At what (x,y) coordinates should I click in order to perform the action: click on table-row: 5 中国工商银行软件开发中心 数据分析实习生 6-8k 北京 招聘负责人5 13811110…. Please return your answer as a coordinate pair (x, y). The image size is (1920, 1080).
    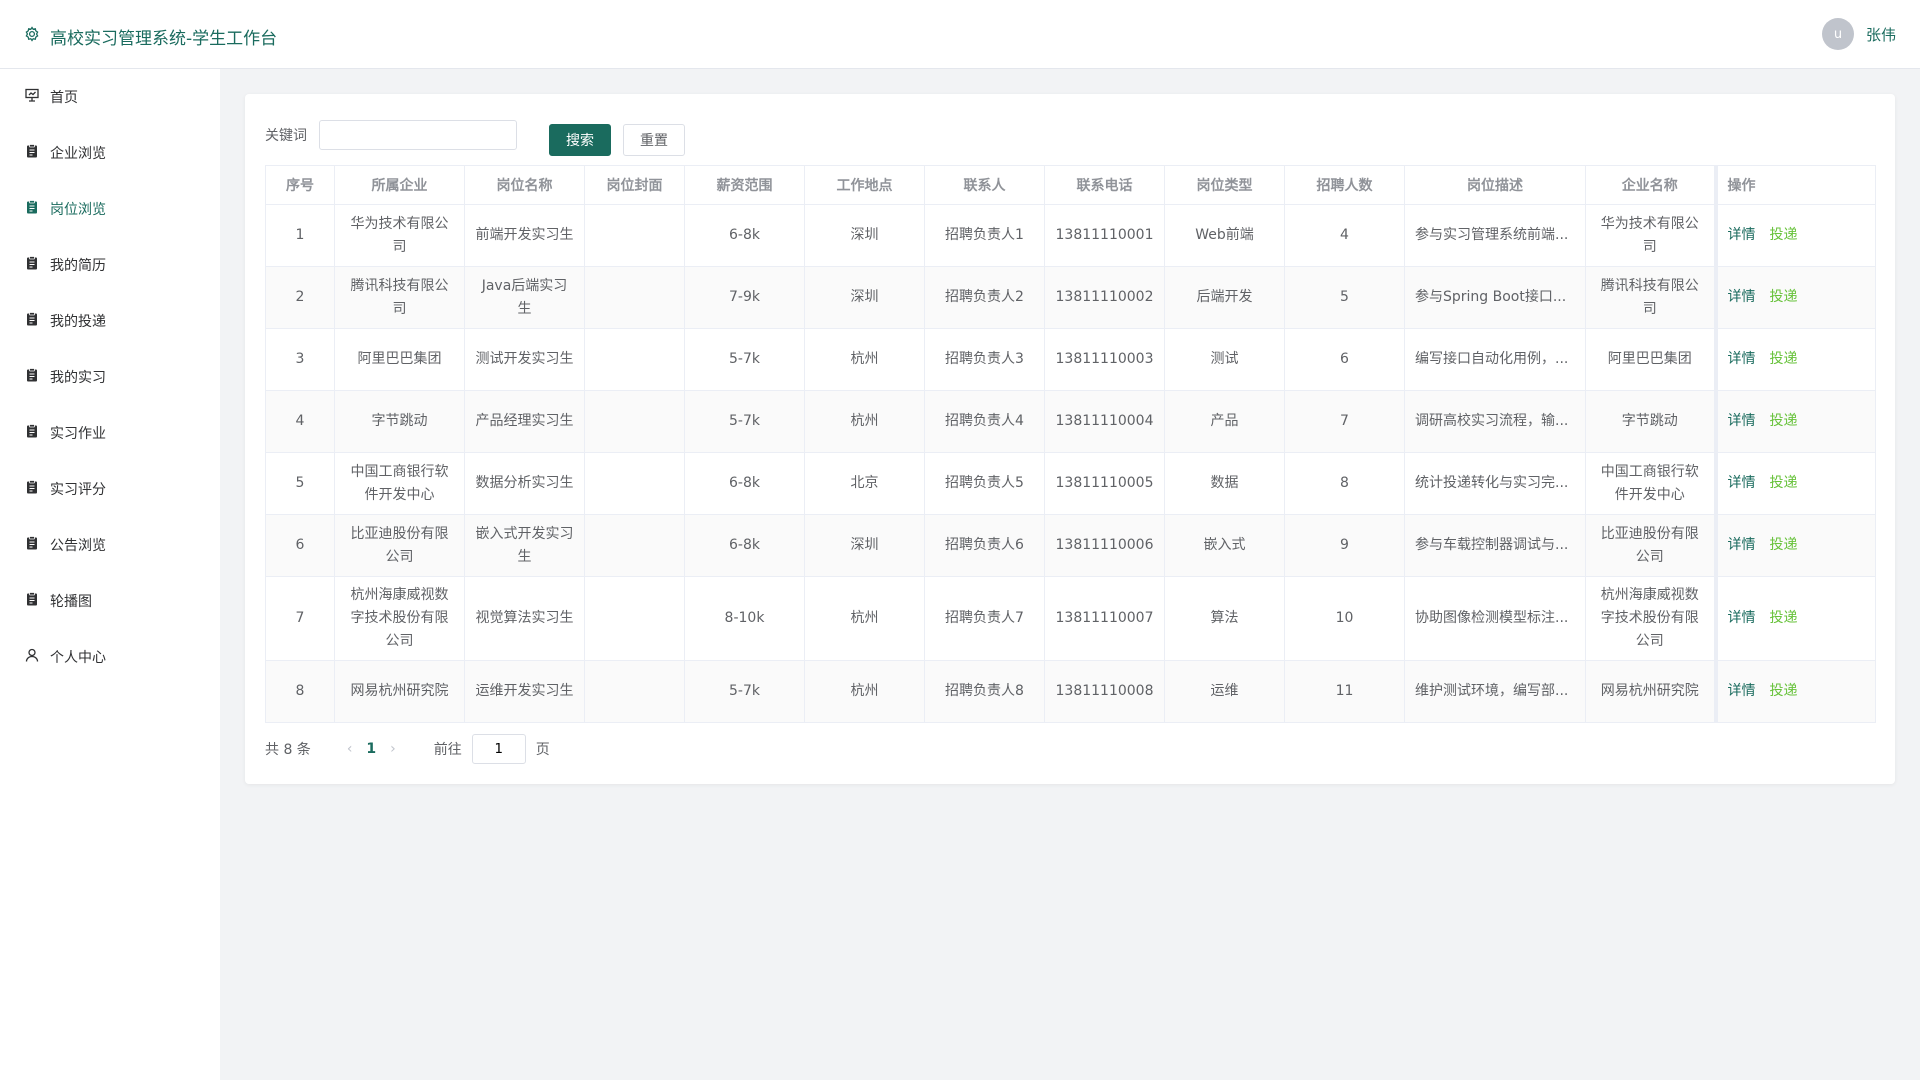
    Looking at the image, I should click on (1070, 483).